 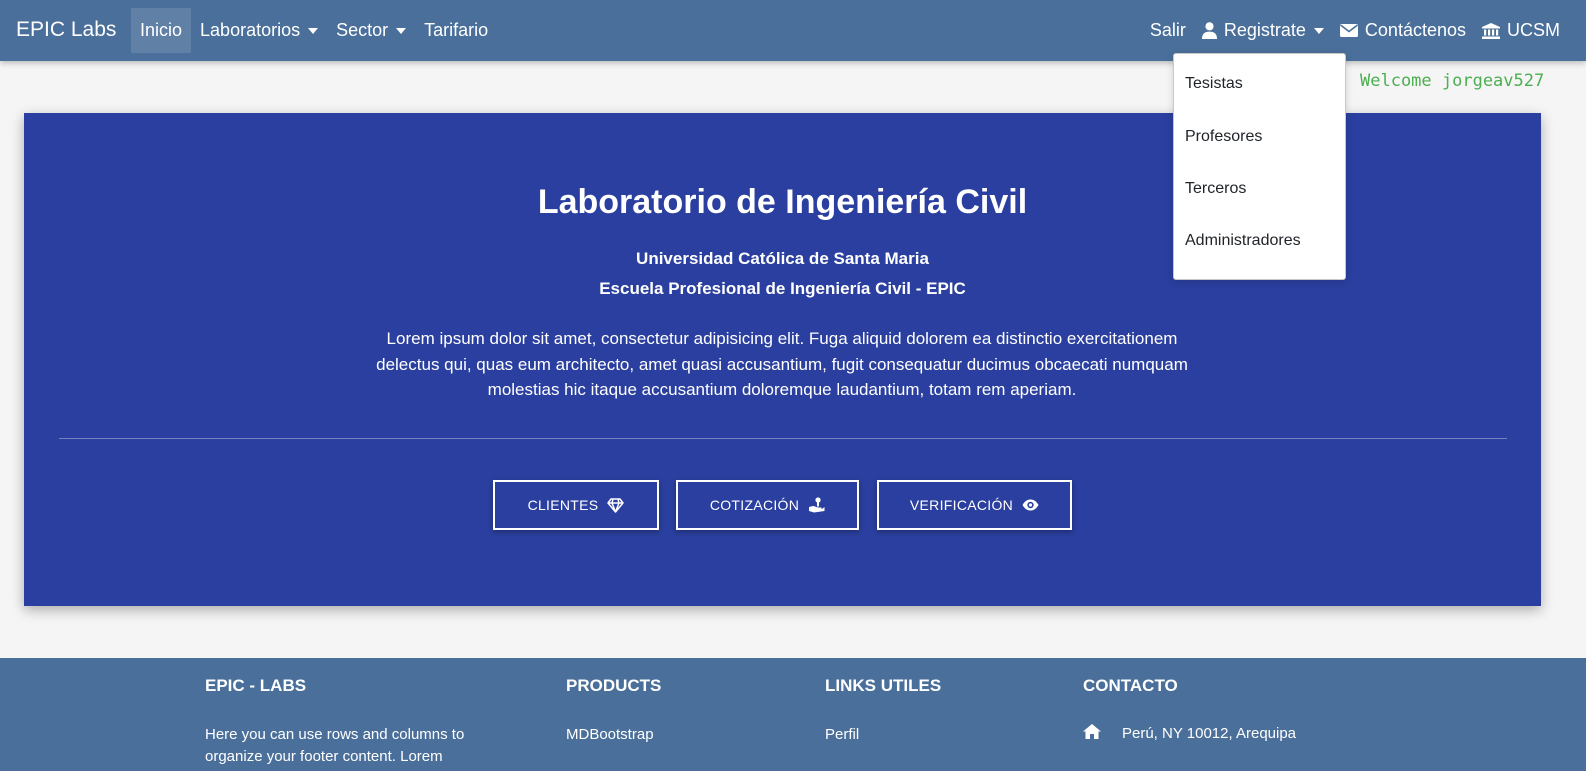 I want to click on diamond-icon, so click(x=616, y=505).